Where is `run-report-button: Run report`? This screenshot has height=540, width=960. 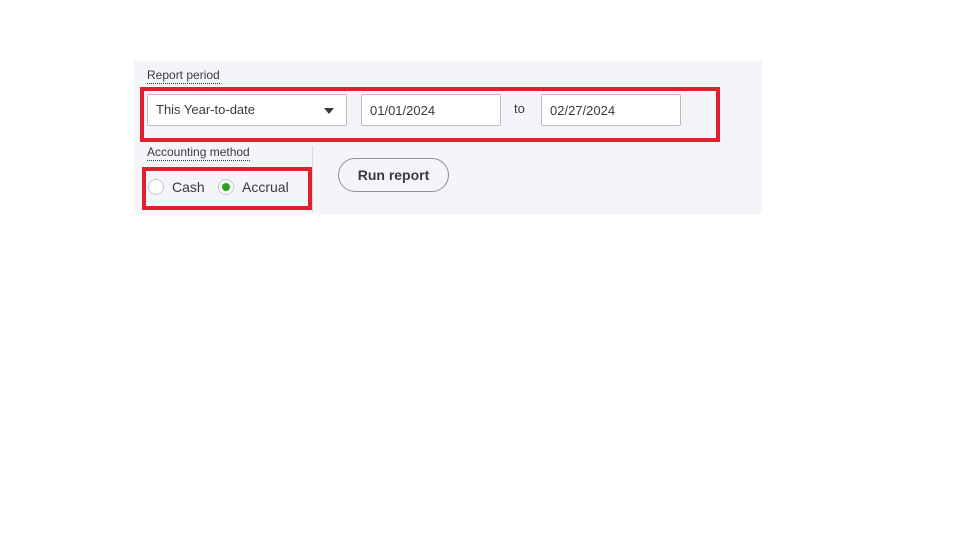 run-report-button: Run report is located at coordinates (393, 175).